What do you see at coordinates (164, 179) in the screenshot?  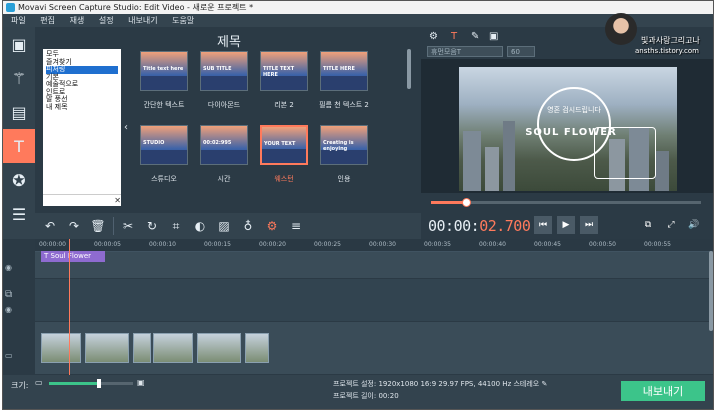 I see `tile-label: 스튜디오` at bounding box center [164, 179].